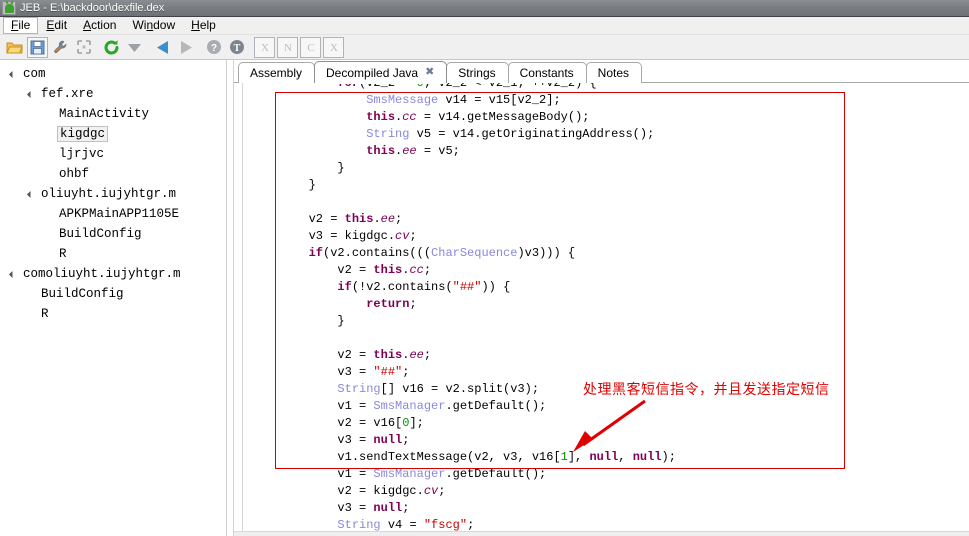 This screenshot has width=969, height=536. I want to click on toolbar: ? T X N C X, so click(484, 47).